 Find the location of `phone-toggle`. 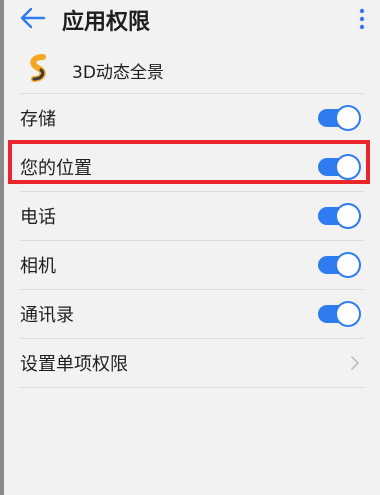

phone-toggle is located at coordinates (339, 216).